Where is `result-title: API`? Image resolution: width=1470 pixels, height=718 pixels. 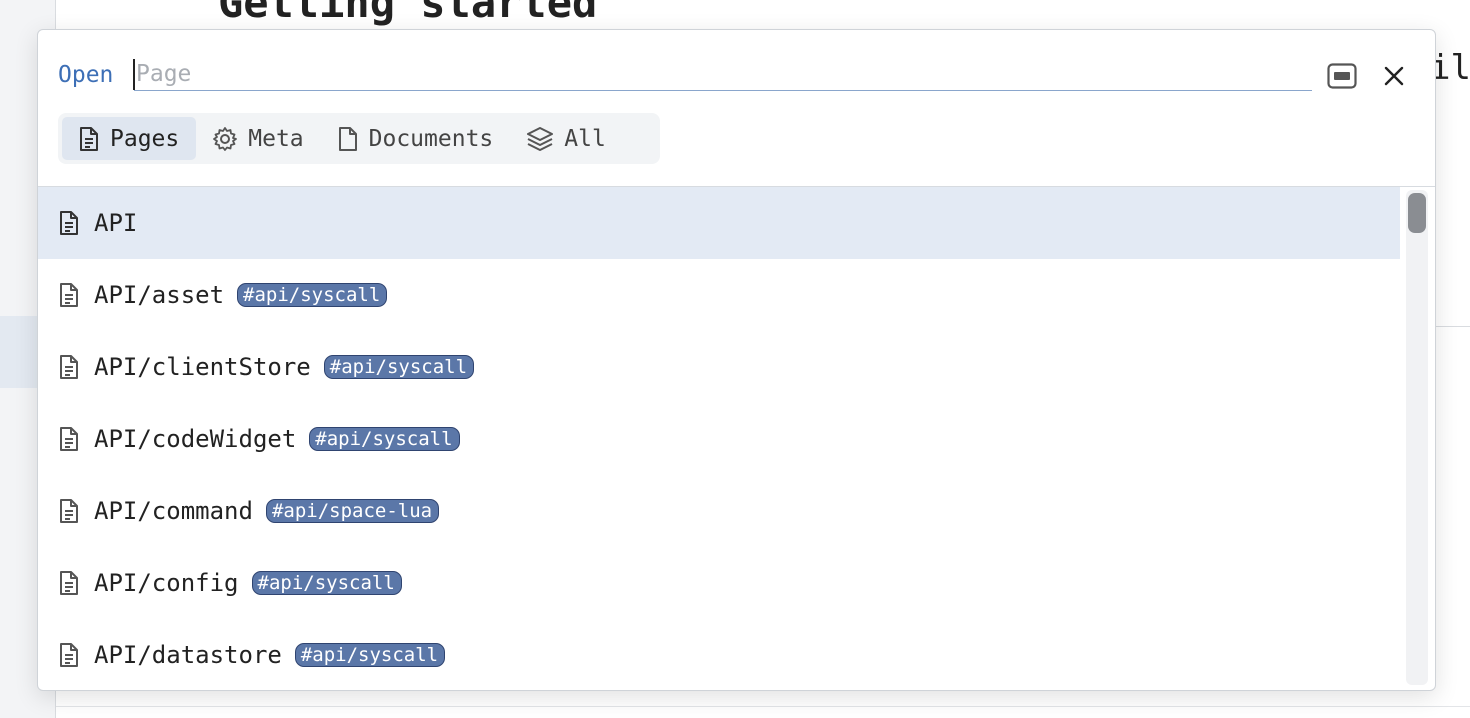
result-title: API is located at coordinates (116, 223).